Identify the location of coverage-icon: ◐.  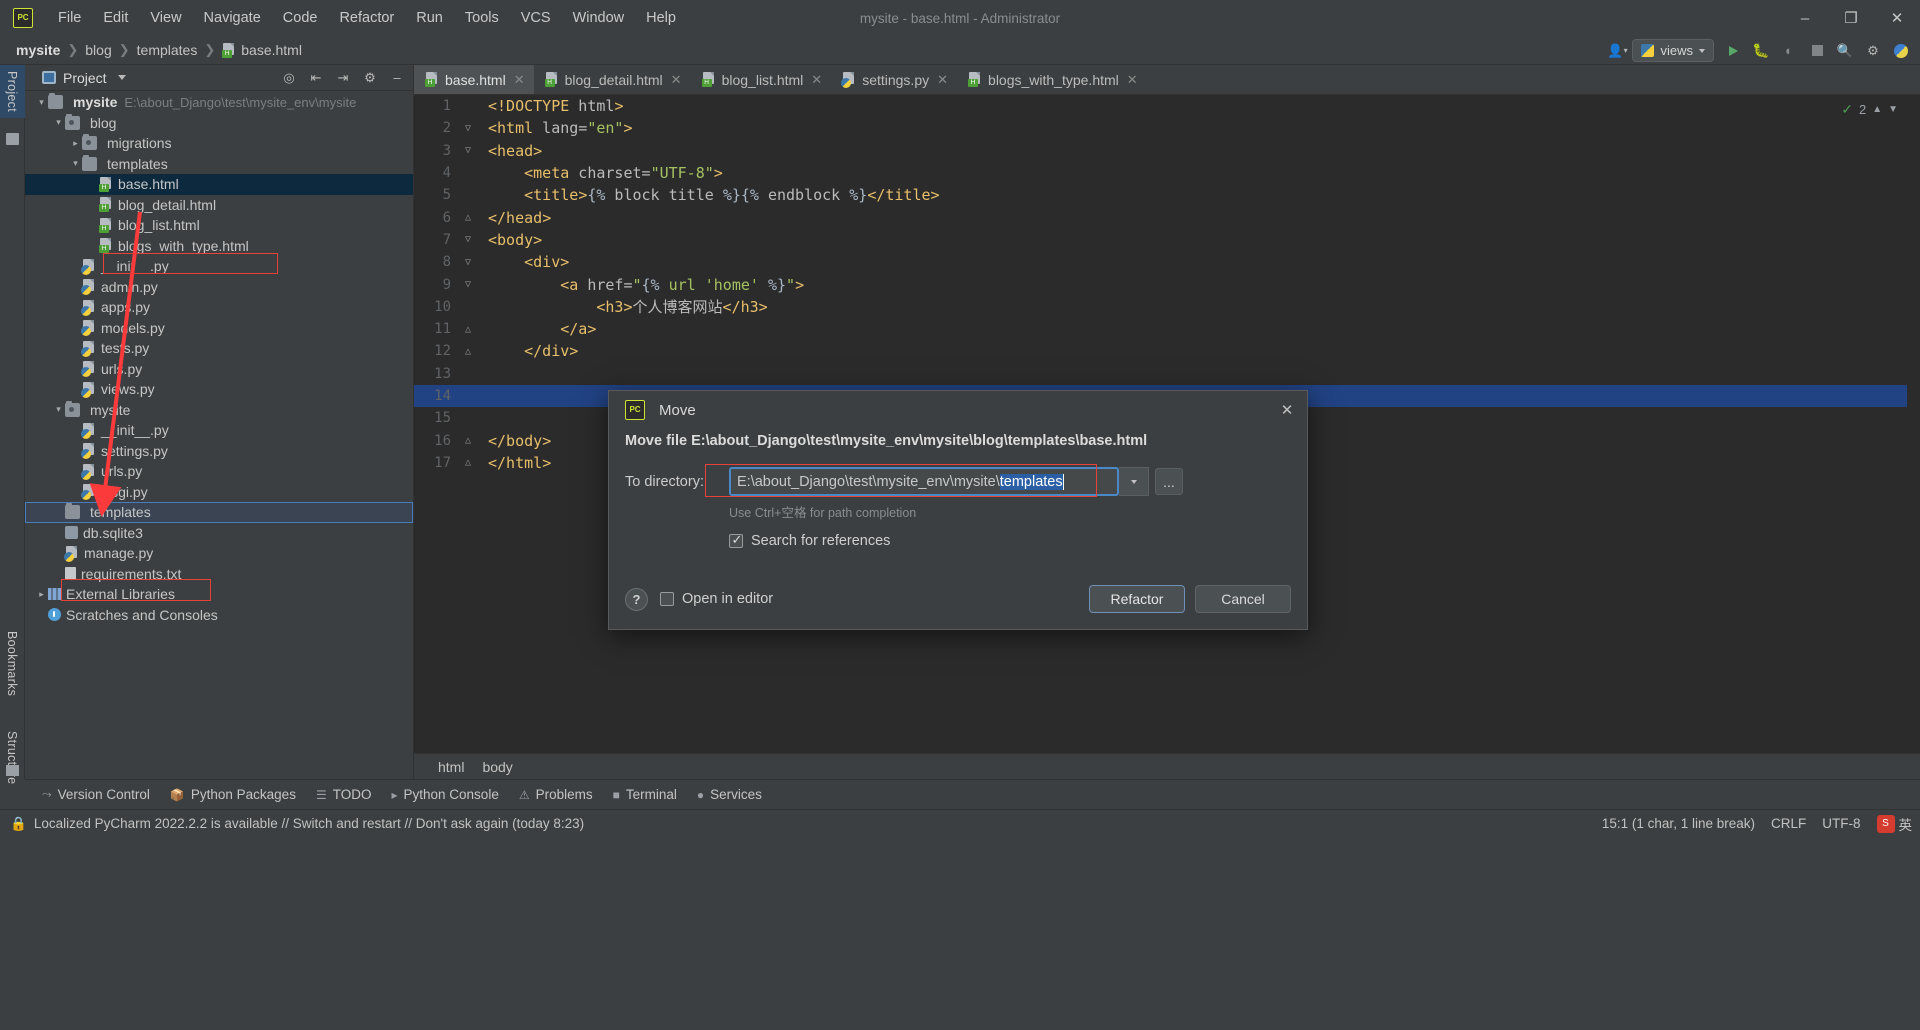
(1789, 51).